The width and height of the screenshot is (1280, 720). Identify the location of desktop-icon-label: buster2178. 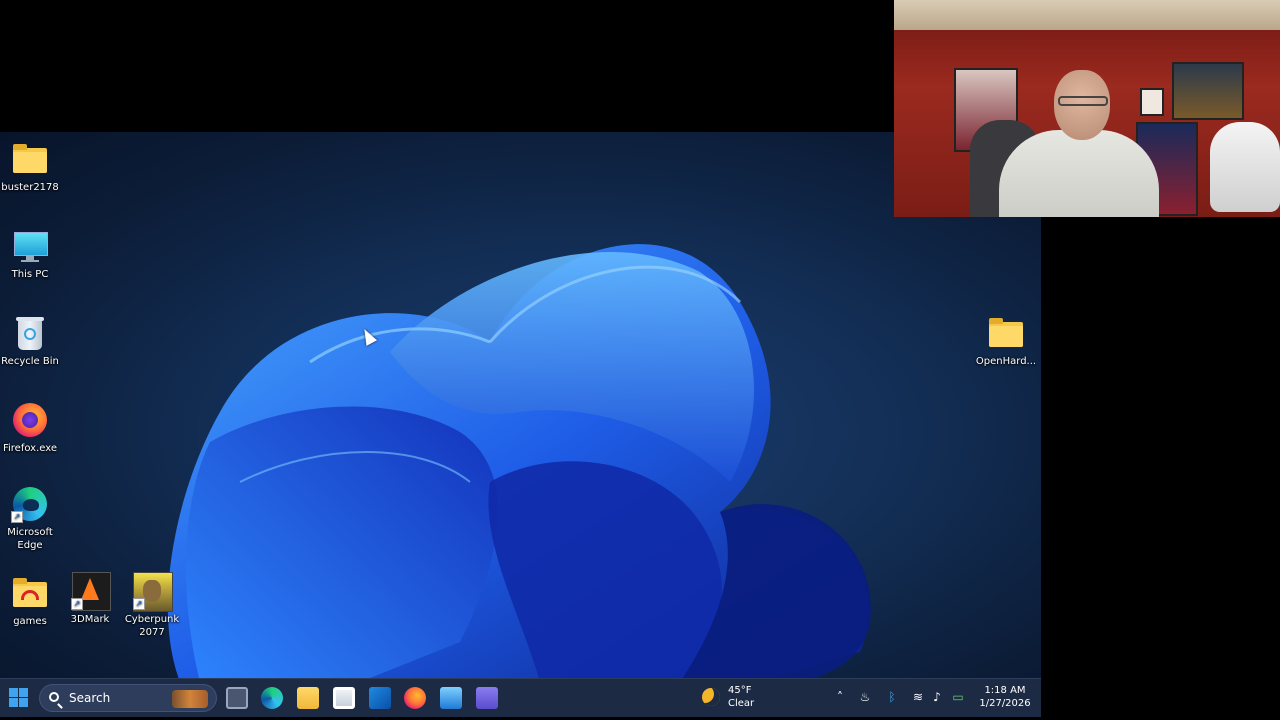
(30, 187).